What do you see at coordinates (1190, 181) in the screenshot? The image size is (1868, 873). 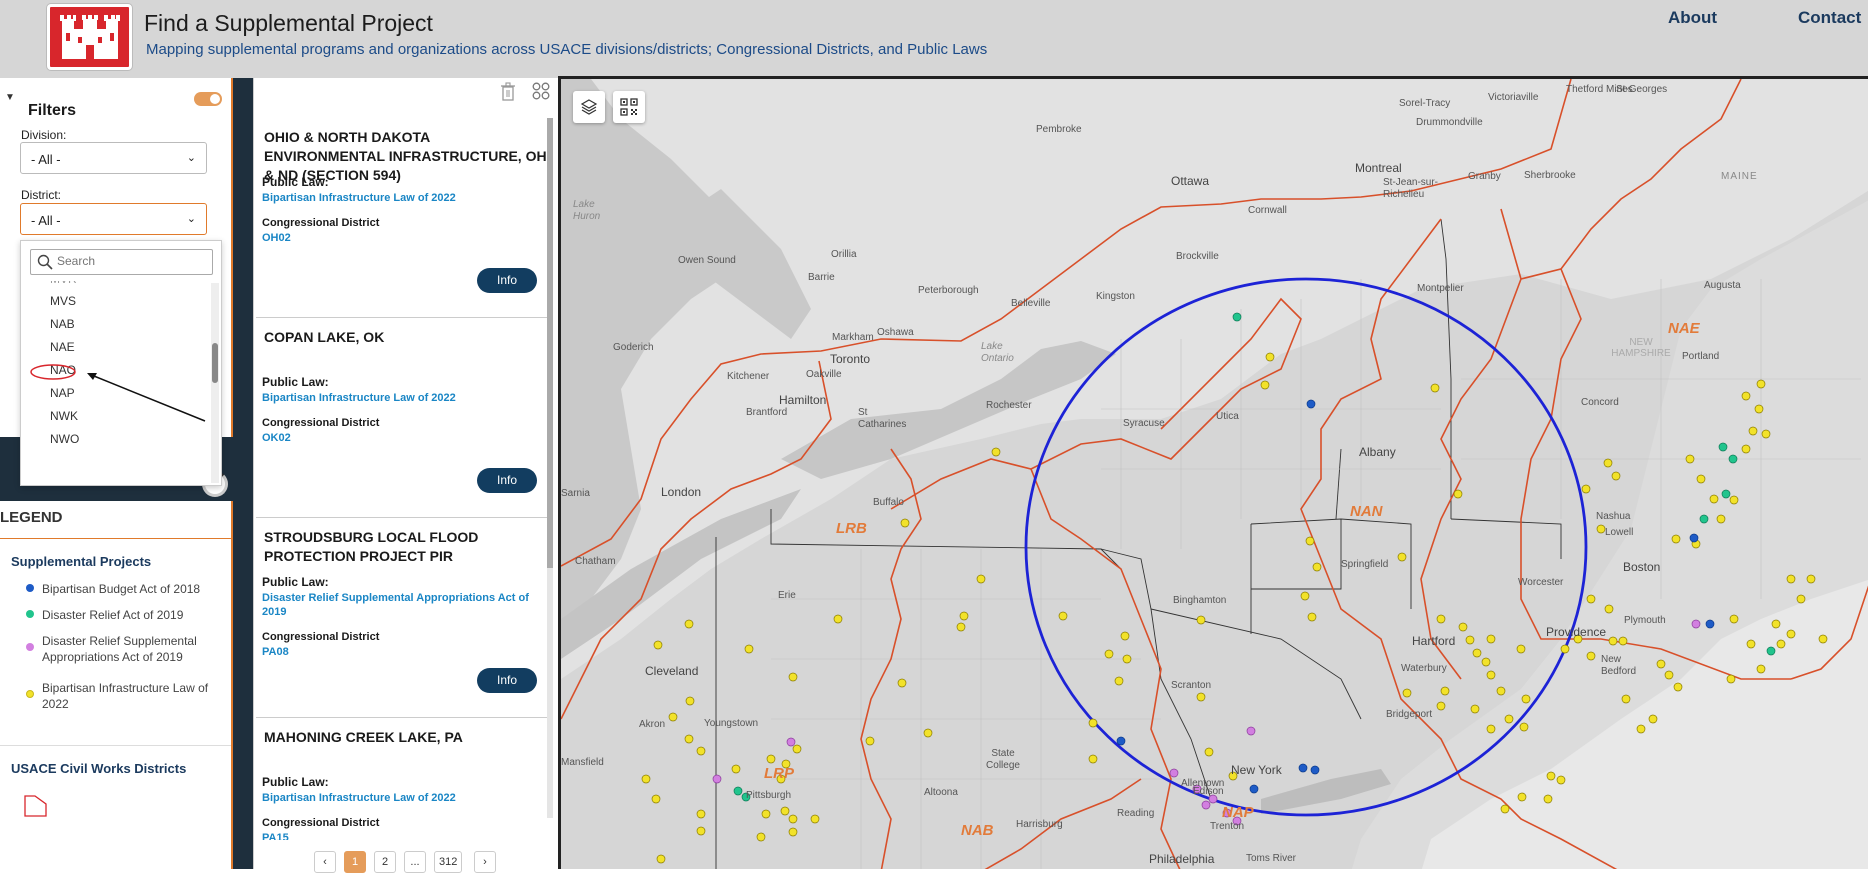 I see `map-place-label: Ottawa` at bounding box center [1190, 181].